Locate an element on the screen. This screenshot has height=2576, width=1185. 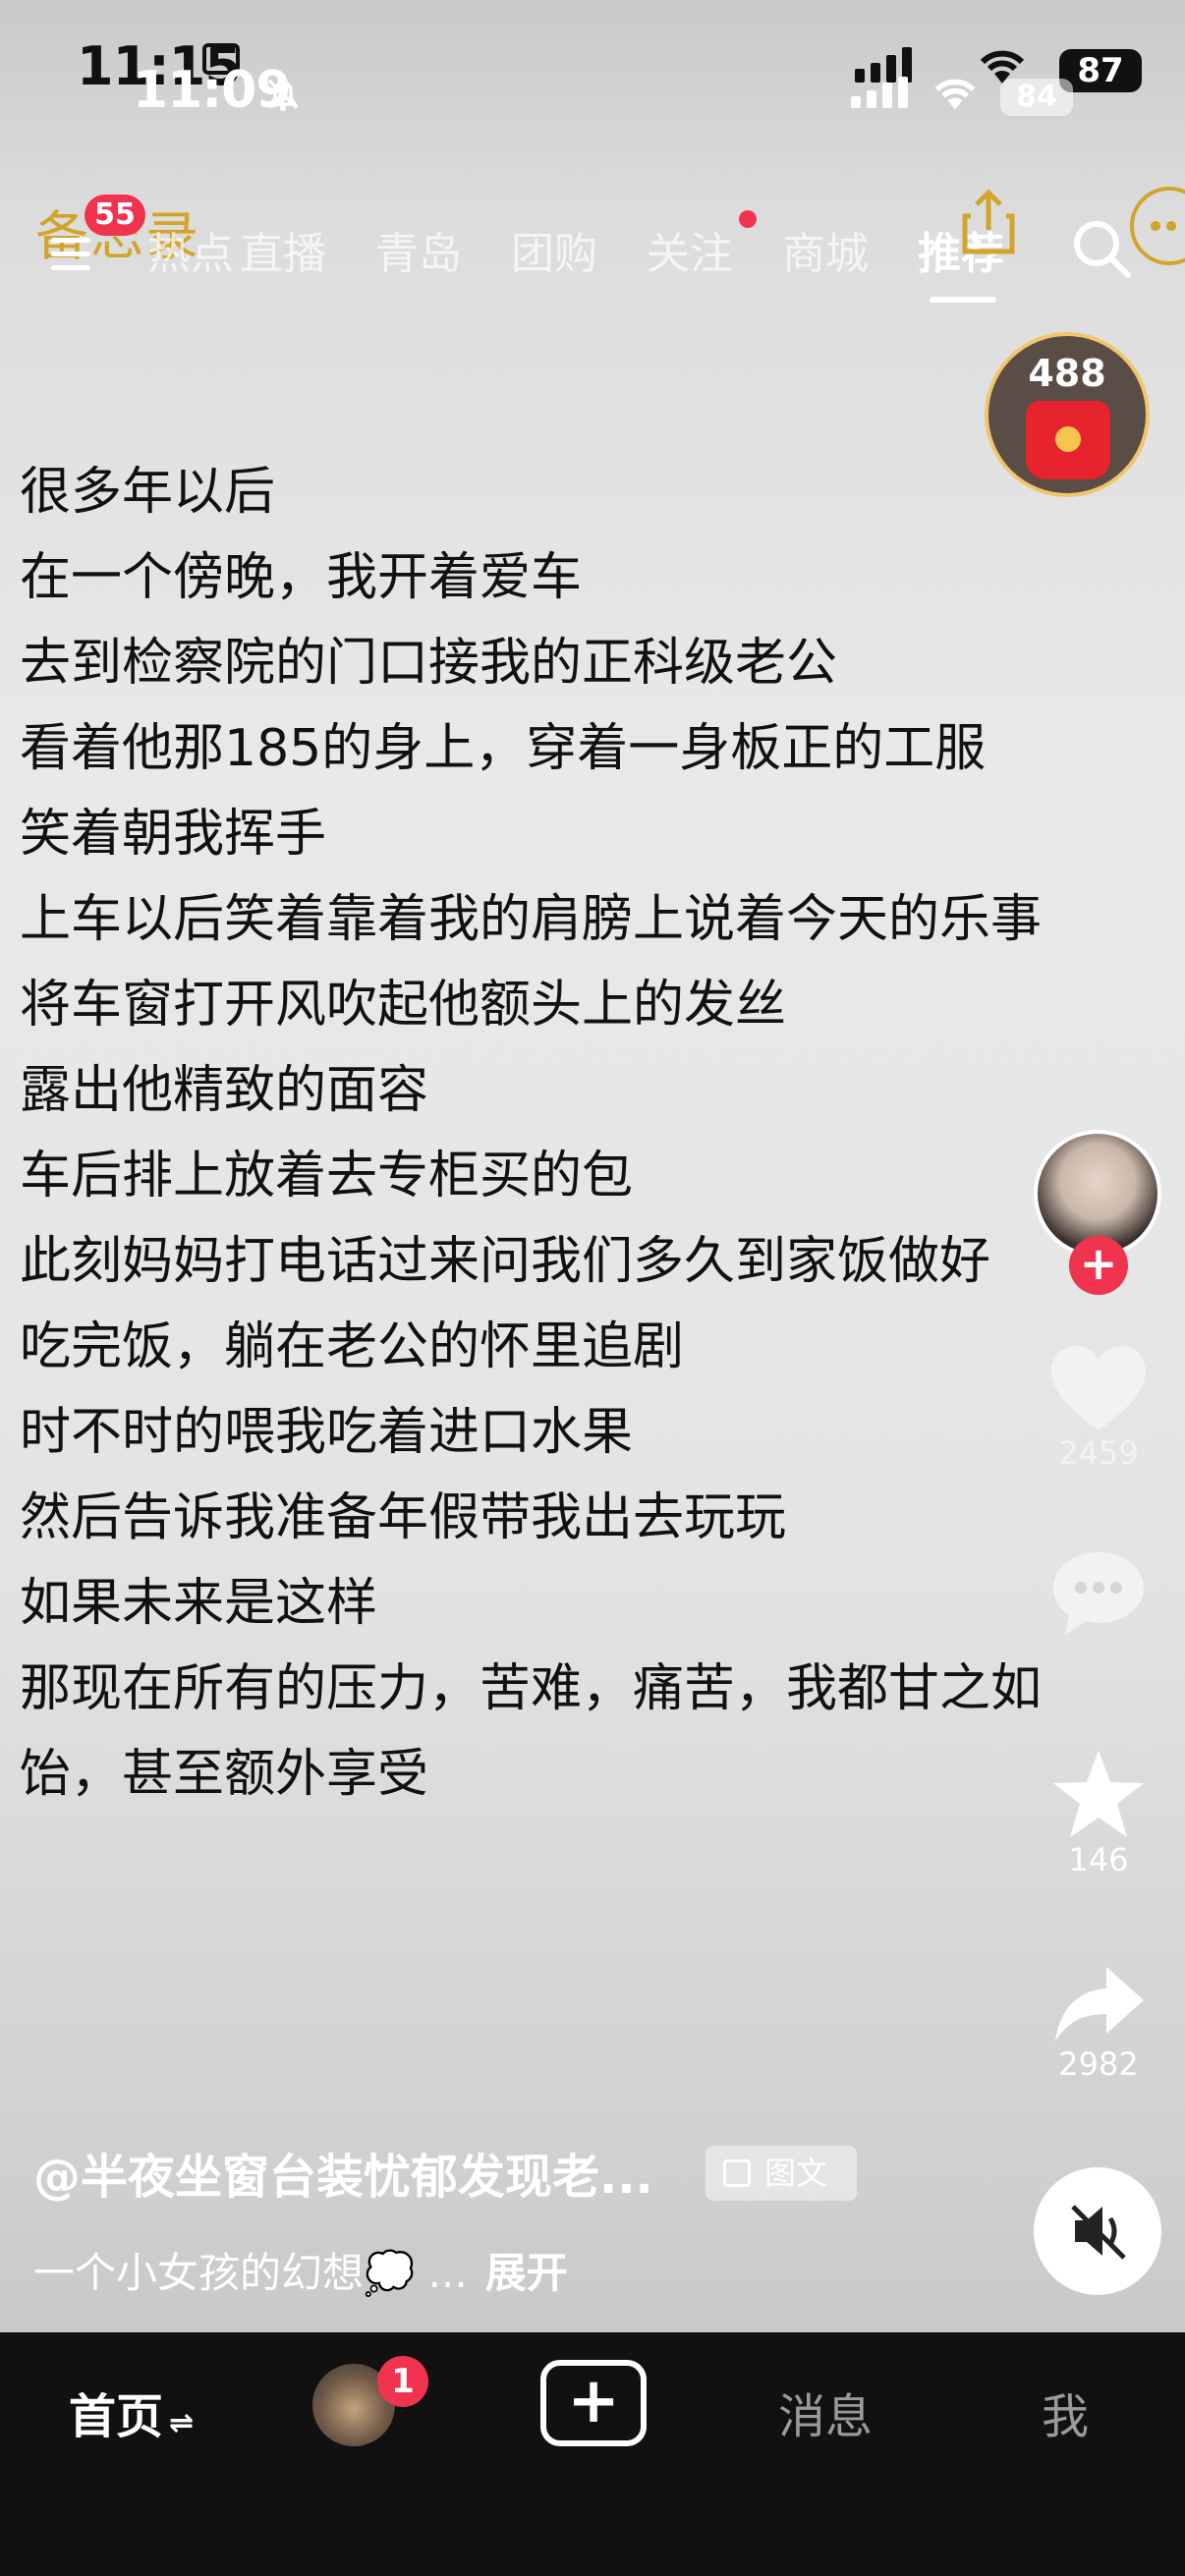
comment-icon is located at coordinates (1099, 1593).